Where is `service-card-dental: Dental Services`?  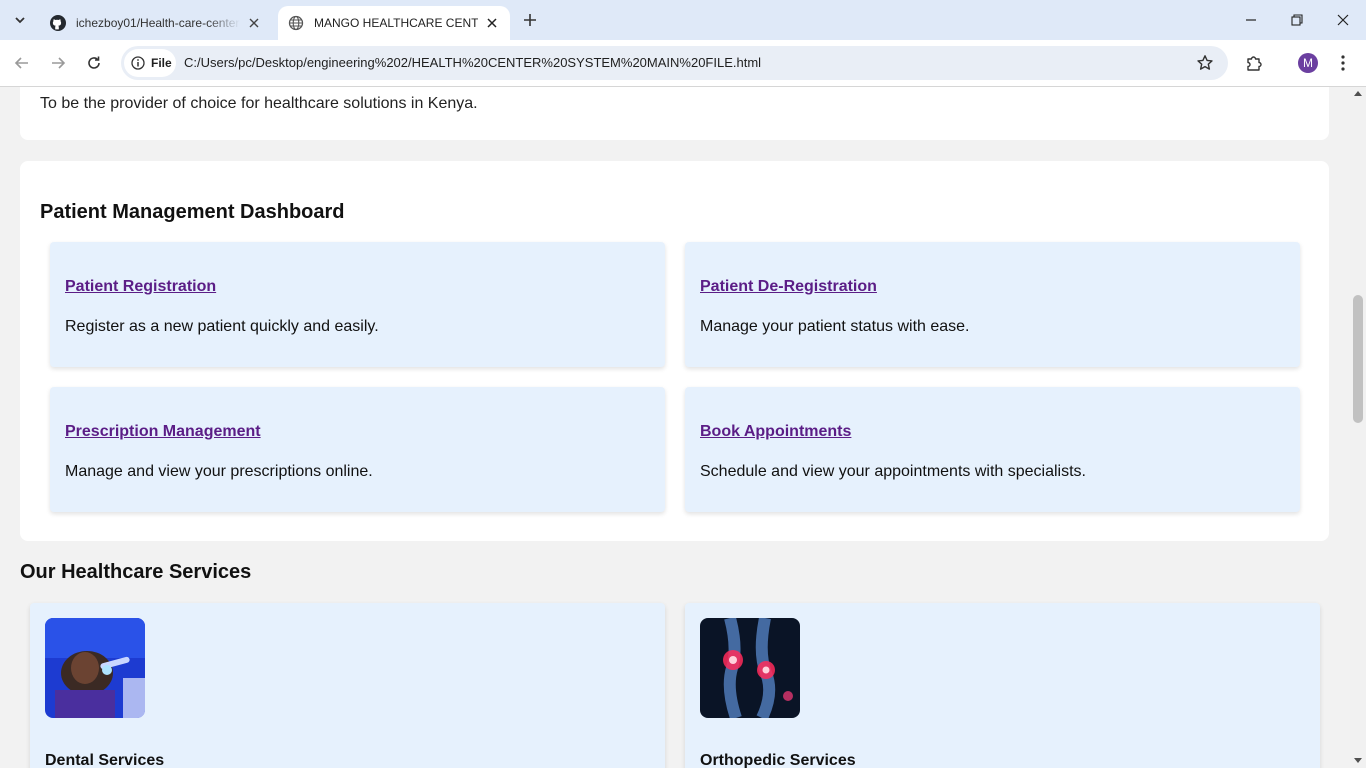 service-card-dental: Dental Services is located at coordinates (347, 685).